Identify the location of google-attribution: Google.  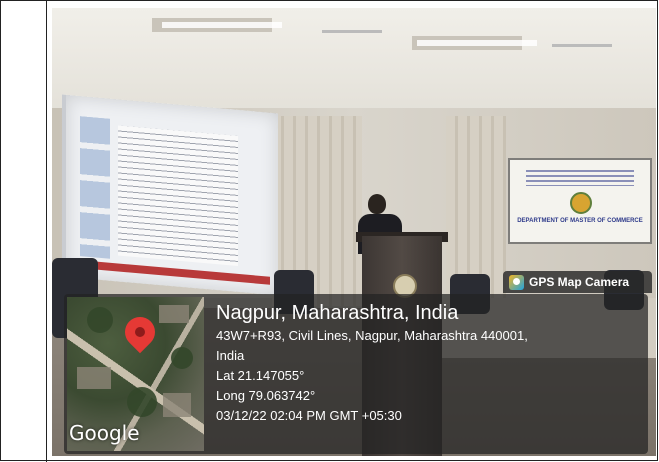
(104, 433).